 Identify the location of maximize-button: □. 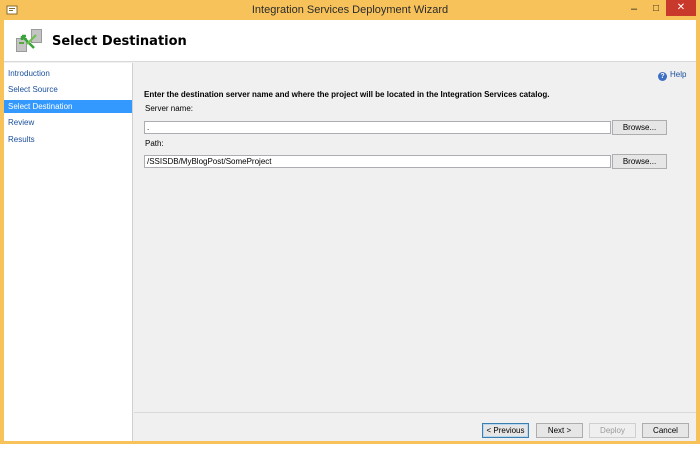
(656, 10).